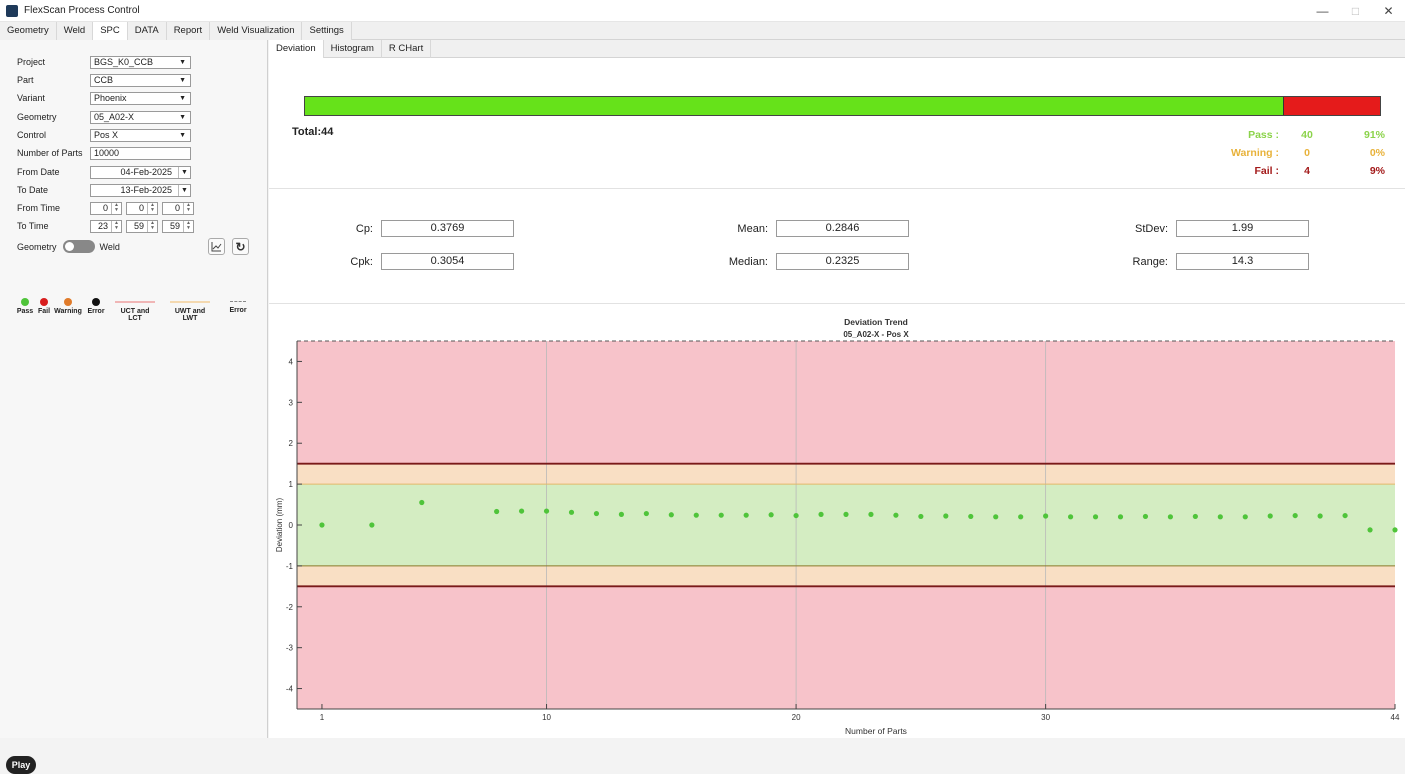 This screenshot has width=1405, height=774. Describe the element at coordinates (290, 648) in the screenshot. I see `y-tick-label: -3` at that location.